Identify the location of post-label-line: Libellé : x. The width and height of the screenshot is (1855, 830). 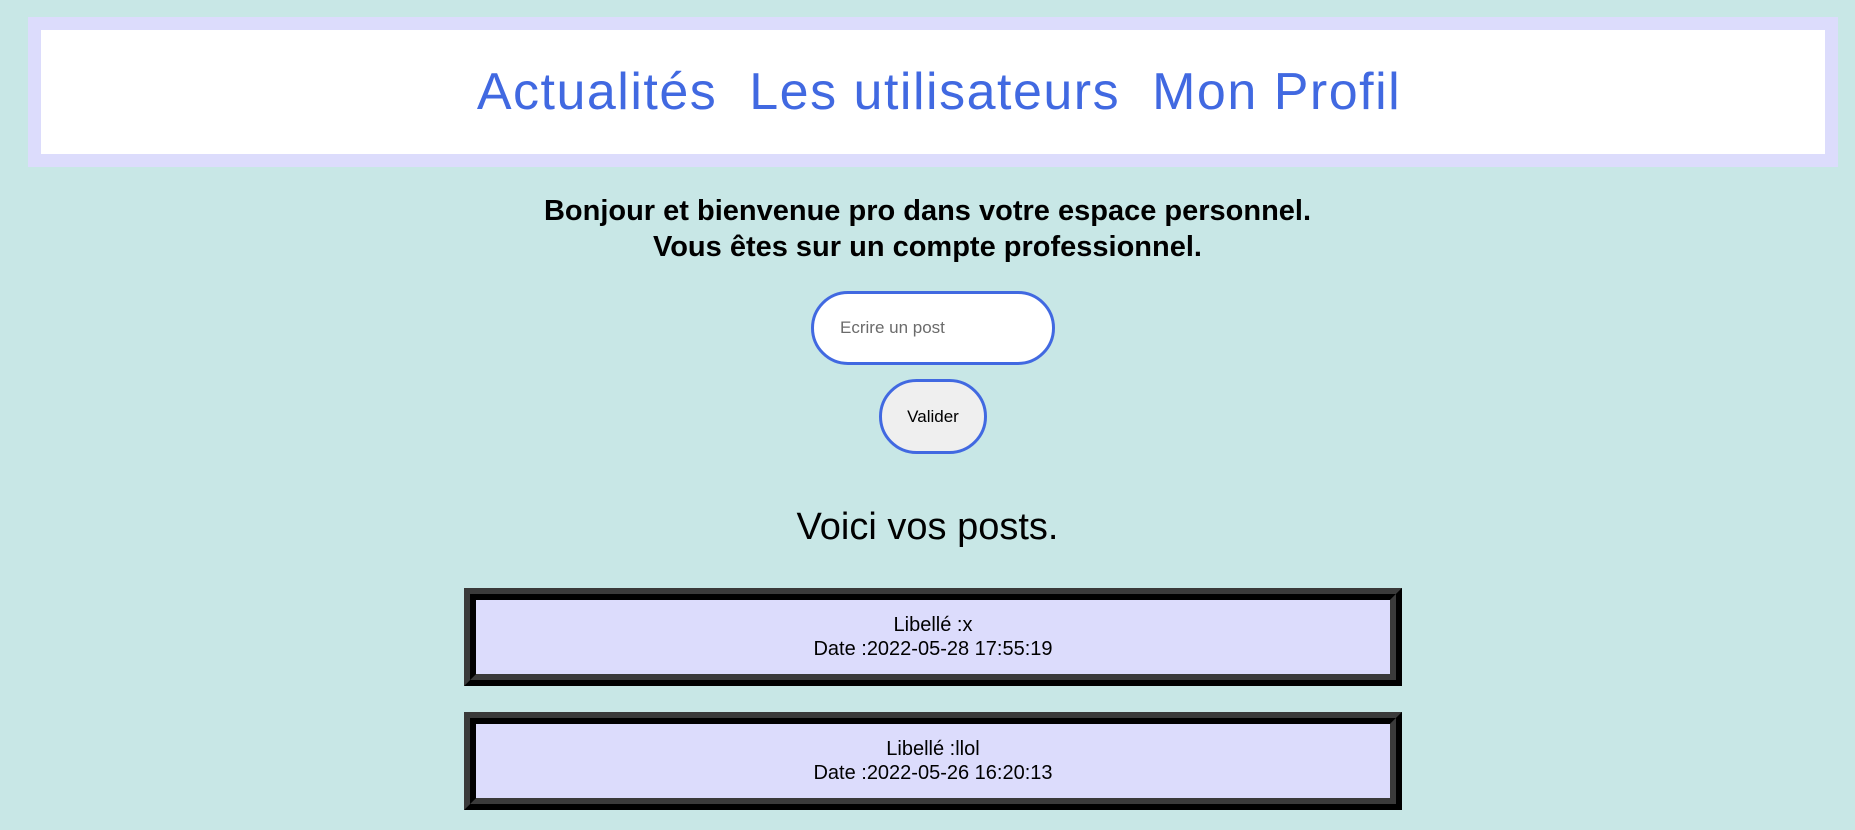
(933, 625).